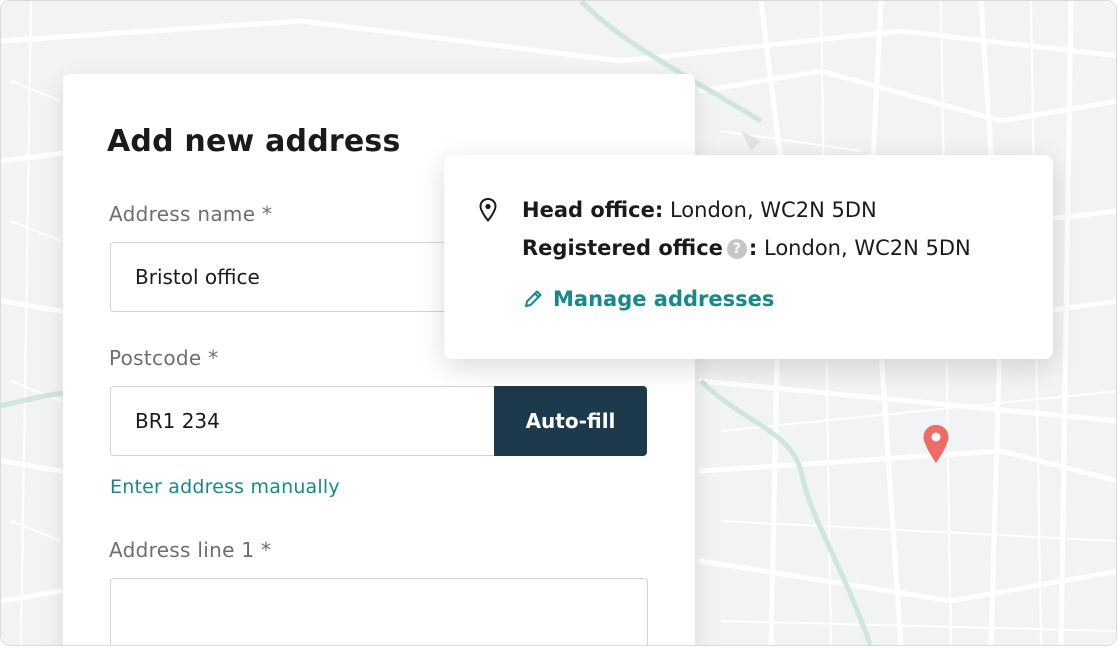  I want to click on autofill-button: Auto-fill, so click(570, 421).